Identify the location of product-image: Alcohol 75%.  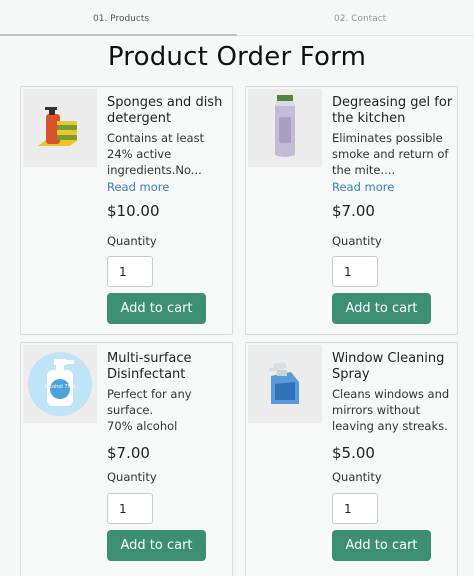
(60, 384).